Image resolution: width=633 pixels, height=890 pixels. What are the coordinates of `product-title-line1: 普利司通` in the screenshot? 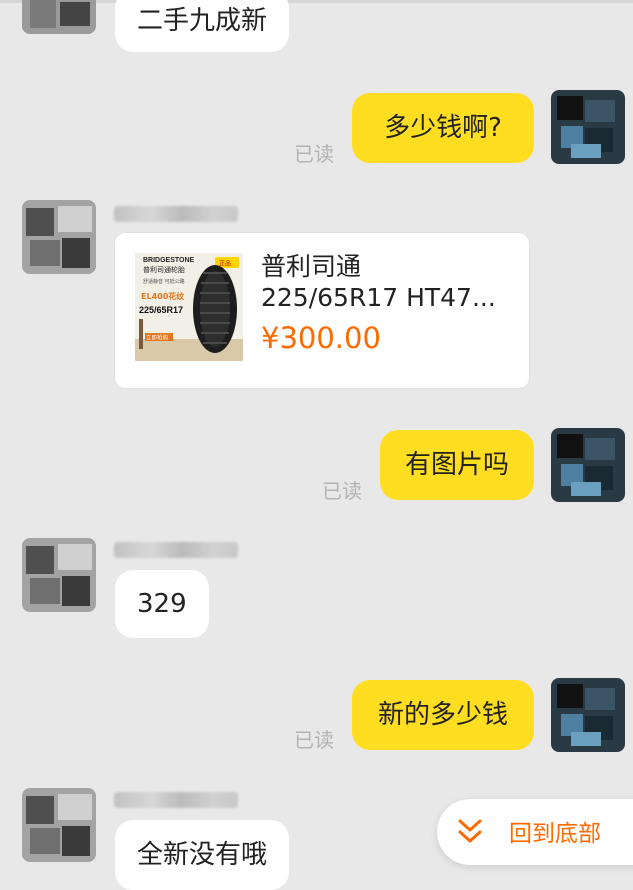 It's located at (311, 266).